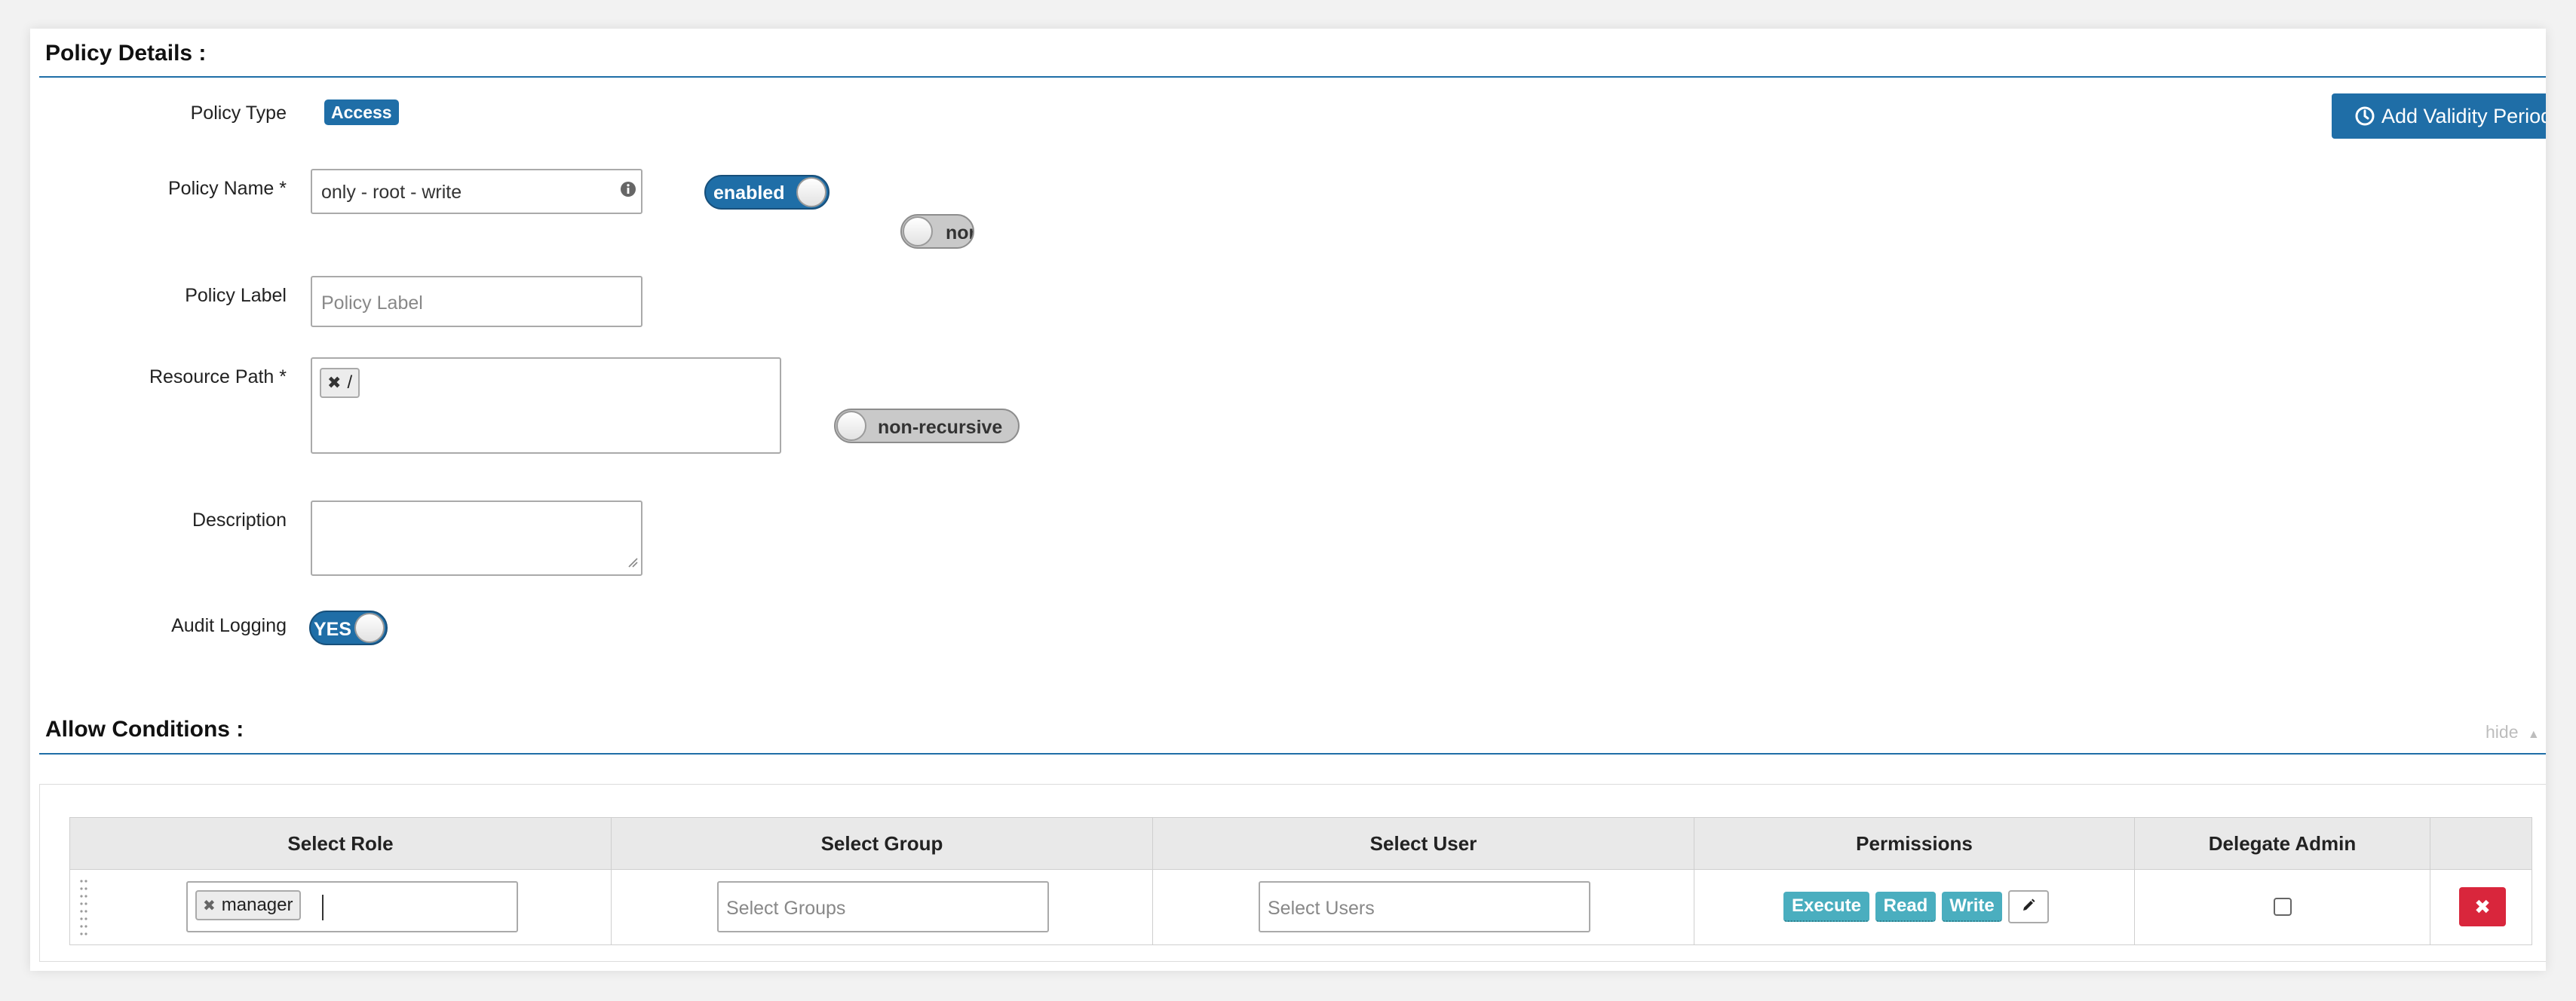 This screenshot has width=2576, height=1001. What do you see at coordinates (1292, 77) in the screenshot?
I see `policy-details-divider` at bounding box center [1292, 77].